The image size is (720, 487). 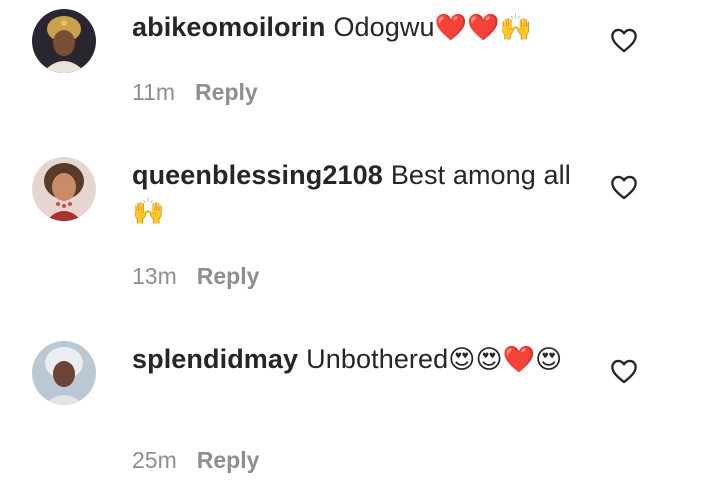 I want to click on comment-emoji: 🙌, so click(x=148, y=212).